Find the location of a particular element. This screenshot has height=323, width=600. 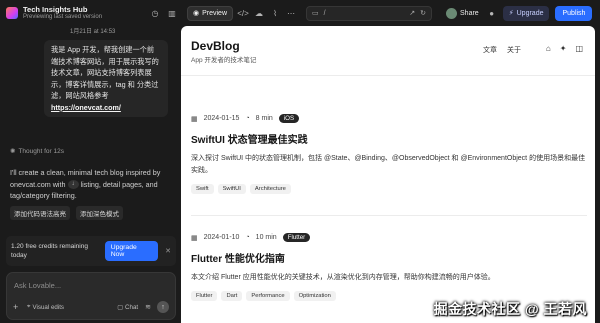

upgrade-button: ⚡ Upgrade is located at coordinates (526, 13).